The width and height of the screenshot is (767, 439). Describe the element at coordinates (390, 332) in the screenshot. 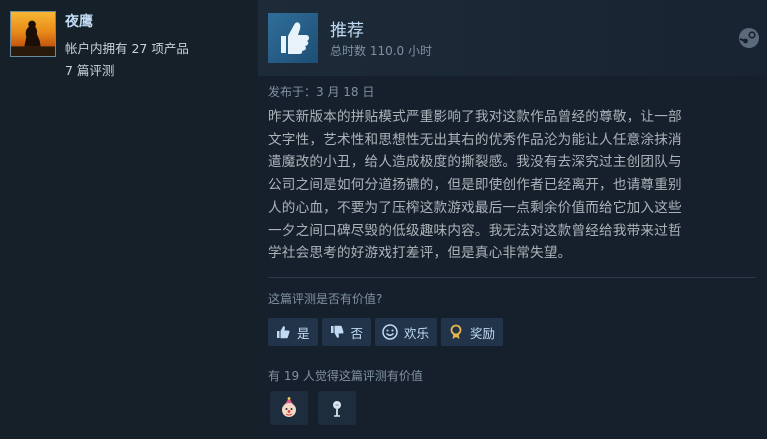

I see `smiley-icon` at that location.